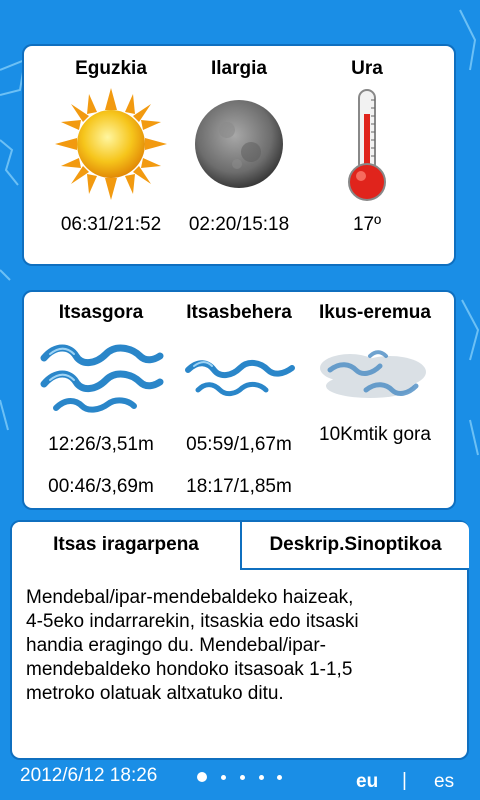 The image size is (480, 800). What do you see at coordinates (101, 444) in the screenshot?
I see `high-tide-value-1: 12:26/3,51m` at bounding box center [101, 444].